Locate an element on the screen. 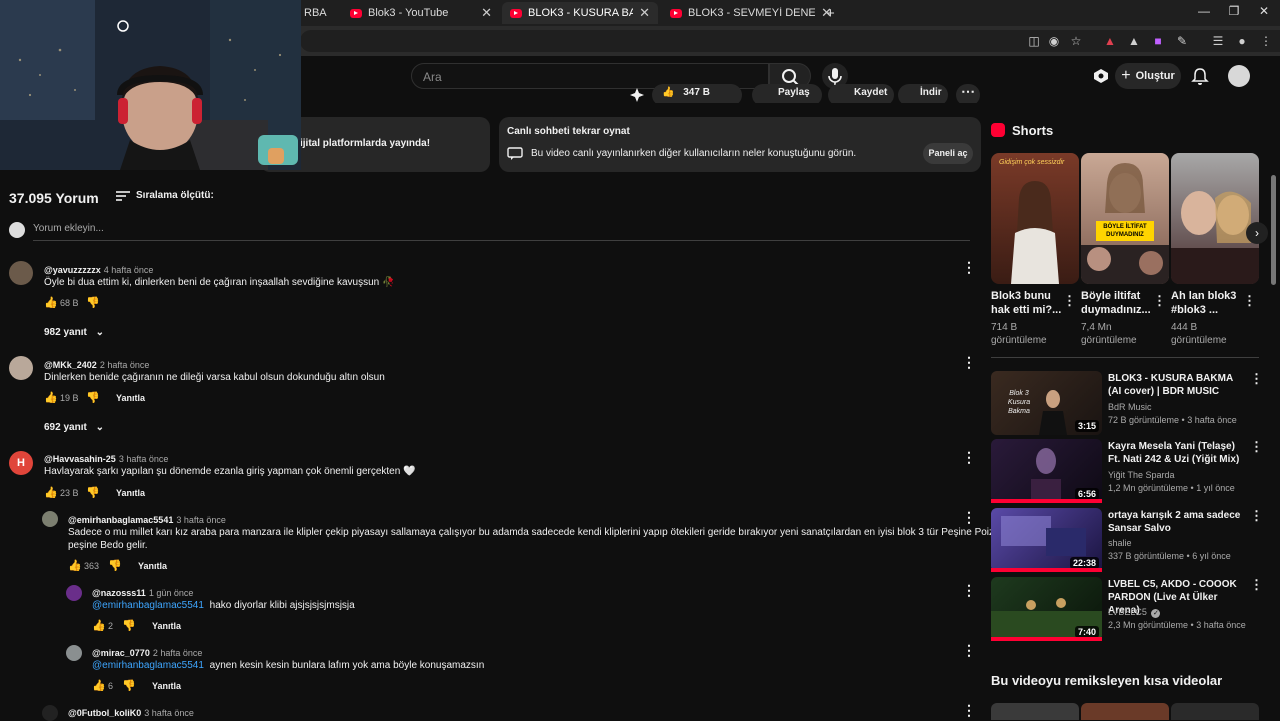  video-channel: shalie is located at coordinates (1120, 543).